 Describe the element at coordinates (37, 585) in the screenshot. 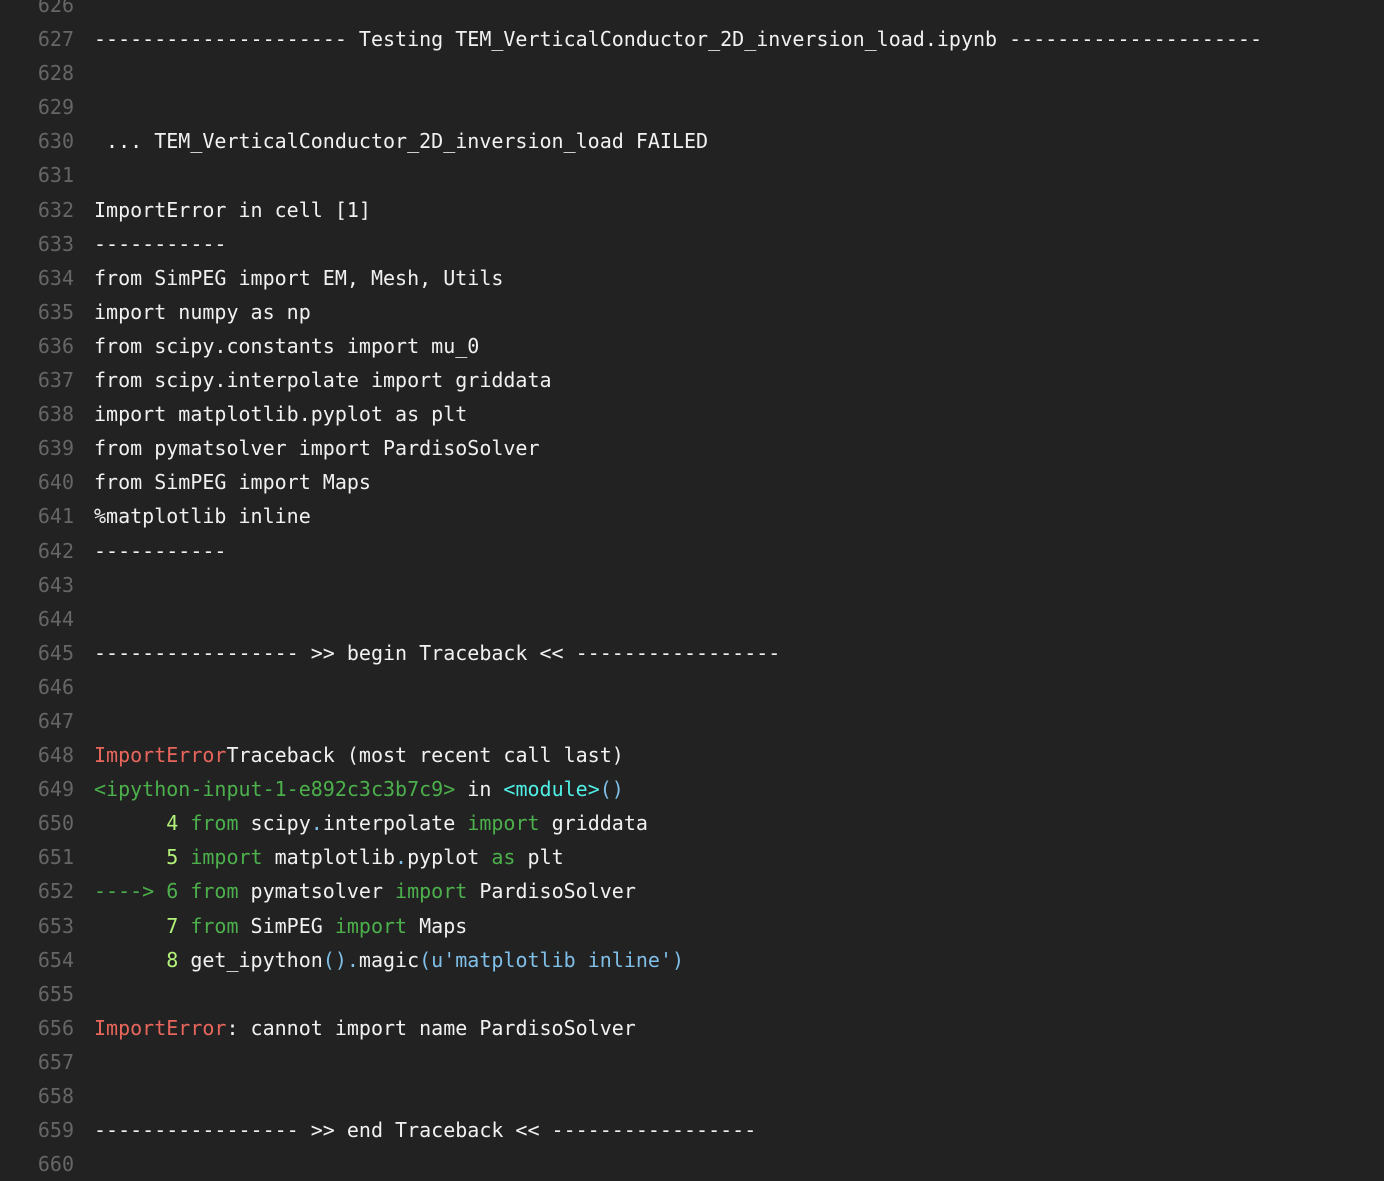

I see `line-number: 643` at that location.